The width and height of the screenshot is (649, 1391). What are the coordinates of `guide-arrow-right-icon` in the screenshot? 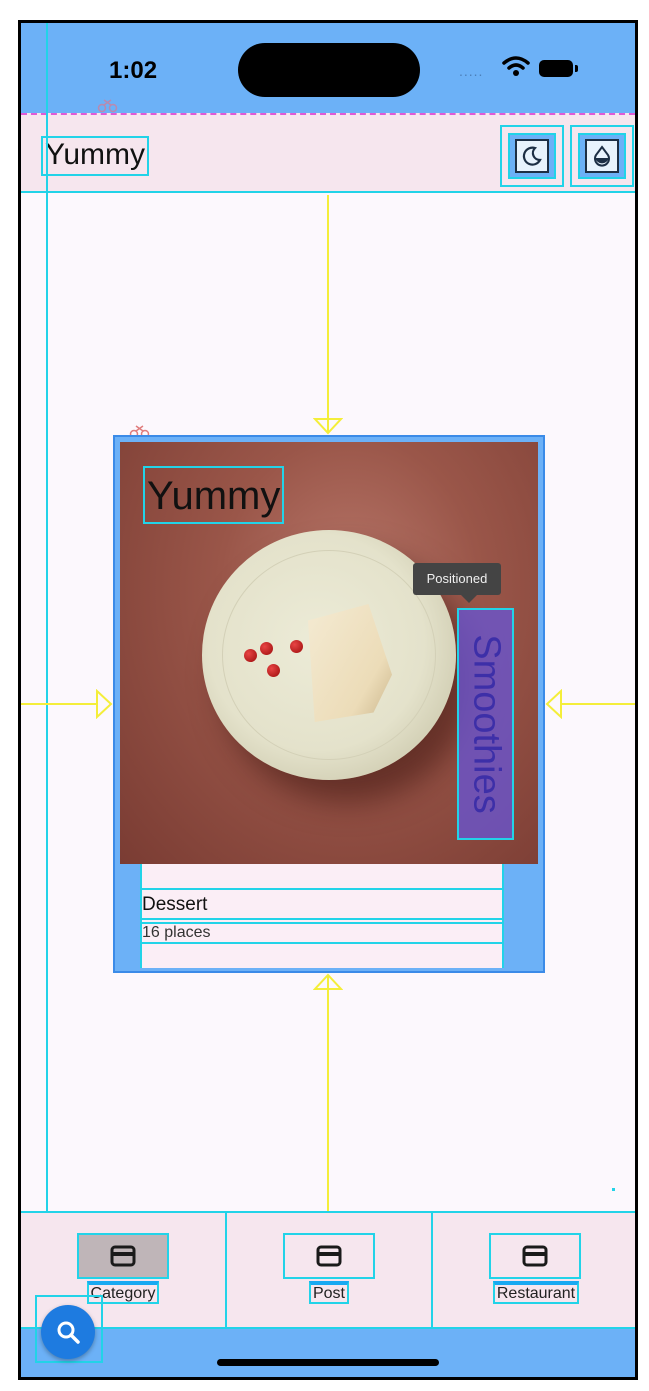 It's located at (104, 704).